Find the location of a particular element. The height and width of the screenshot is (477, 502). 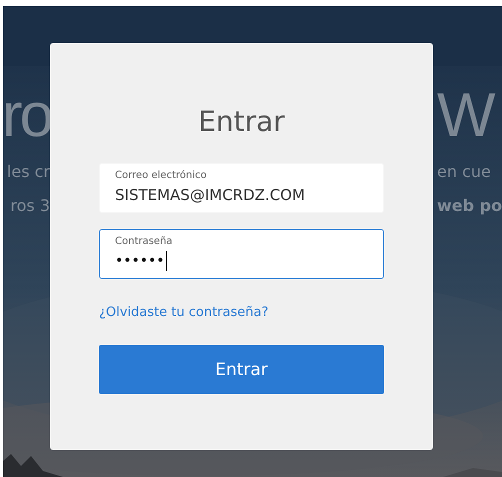

background-text: web po is located at coordinates (469, 206).